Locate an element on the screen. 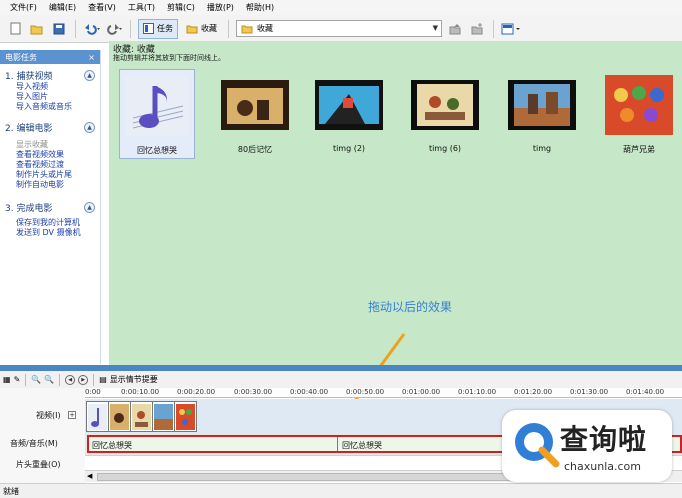 Image resolution: width=682 pixels, height=498 pixels. expand-icon: + is located at coordinates (72, 415).